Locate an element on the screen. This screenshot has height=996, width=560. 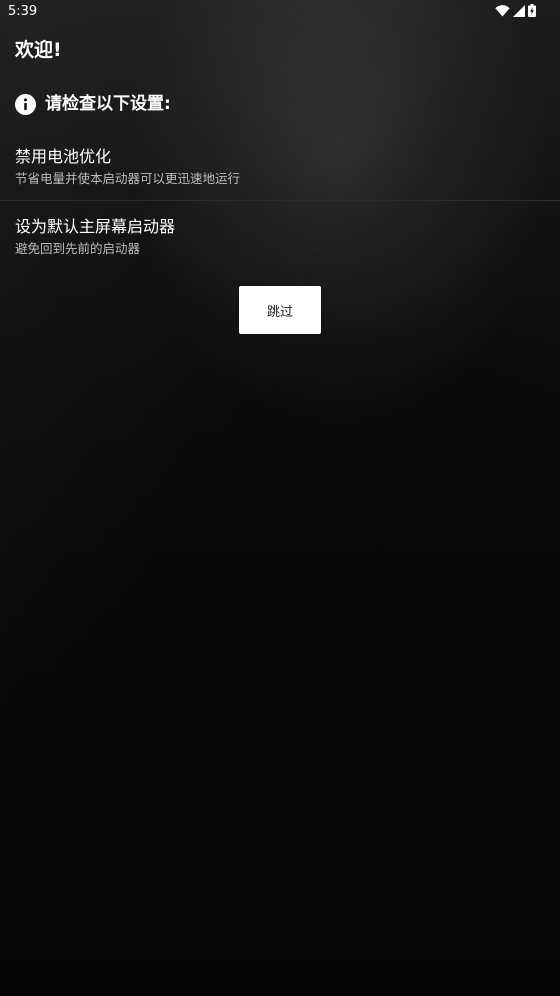
setting-subtitle: 节省电量并使本启动器可以更迅速地运行 is located at coordinates (128, 178).